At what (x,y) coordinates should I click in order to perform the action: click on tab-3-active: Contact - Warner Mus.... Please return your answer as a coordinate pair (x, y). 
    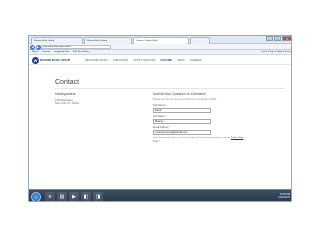
    Looking at the image, I should click on (161, 40).